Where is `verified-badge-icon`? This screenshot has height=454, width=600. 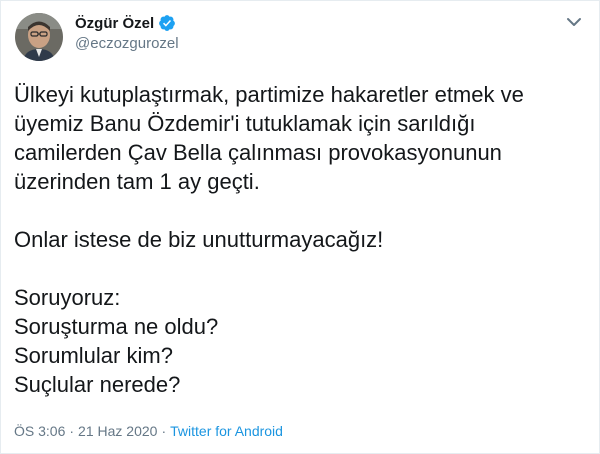
verified-badge-icon is located at coordinates (167, 23).